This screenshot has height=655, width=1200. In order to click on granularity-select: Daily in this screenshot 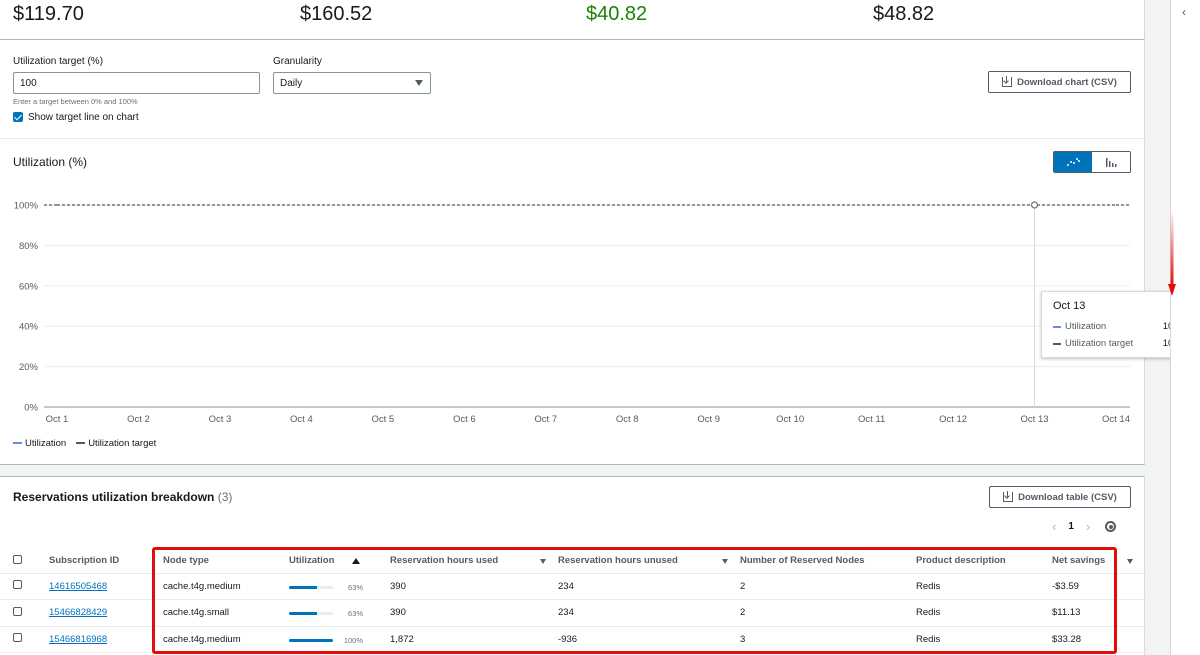, I will do `click(352, 83)`.